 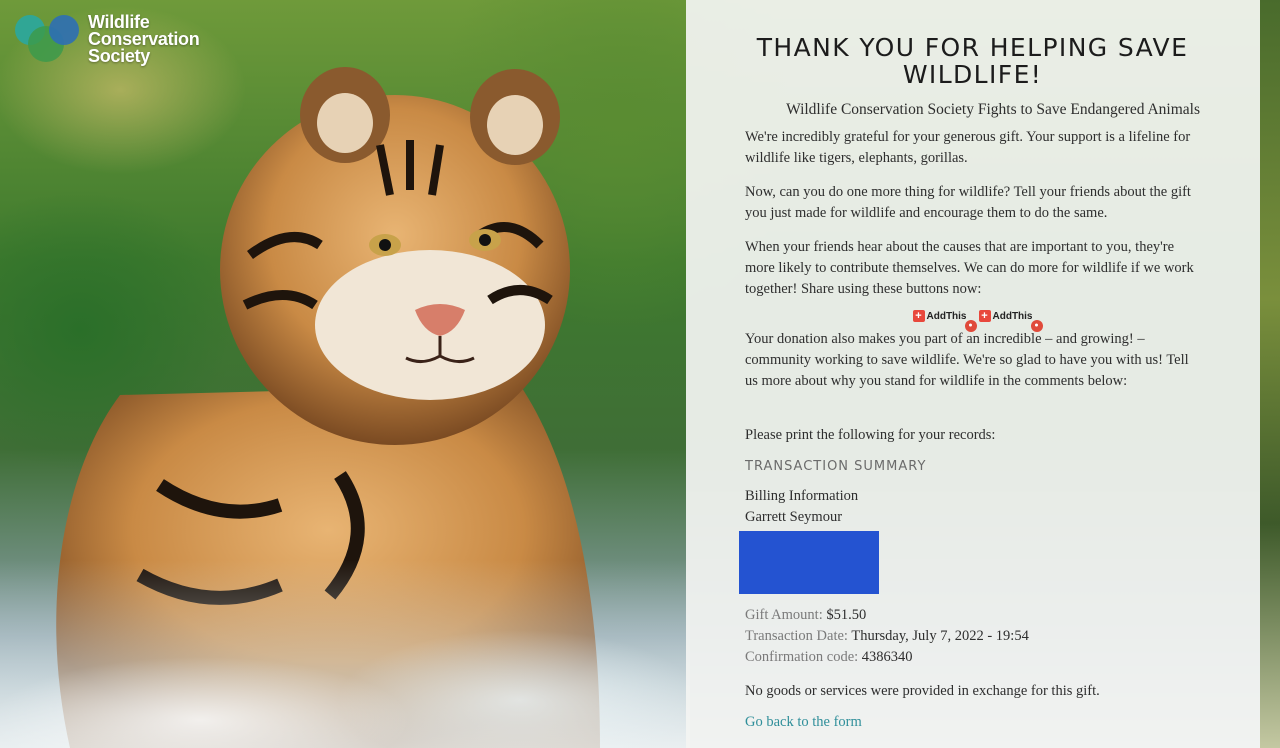 I want to click on transaction-summary-heading: TRANSACTION SUMMARY, so click(x=836, y=466).